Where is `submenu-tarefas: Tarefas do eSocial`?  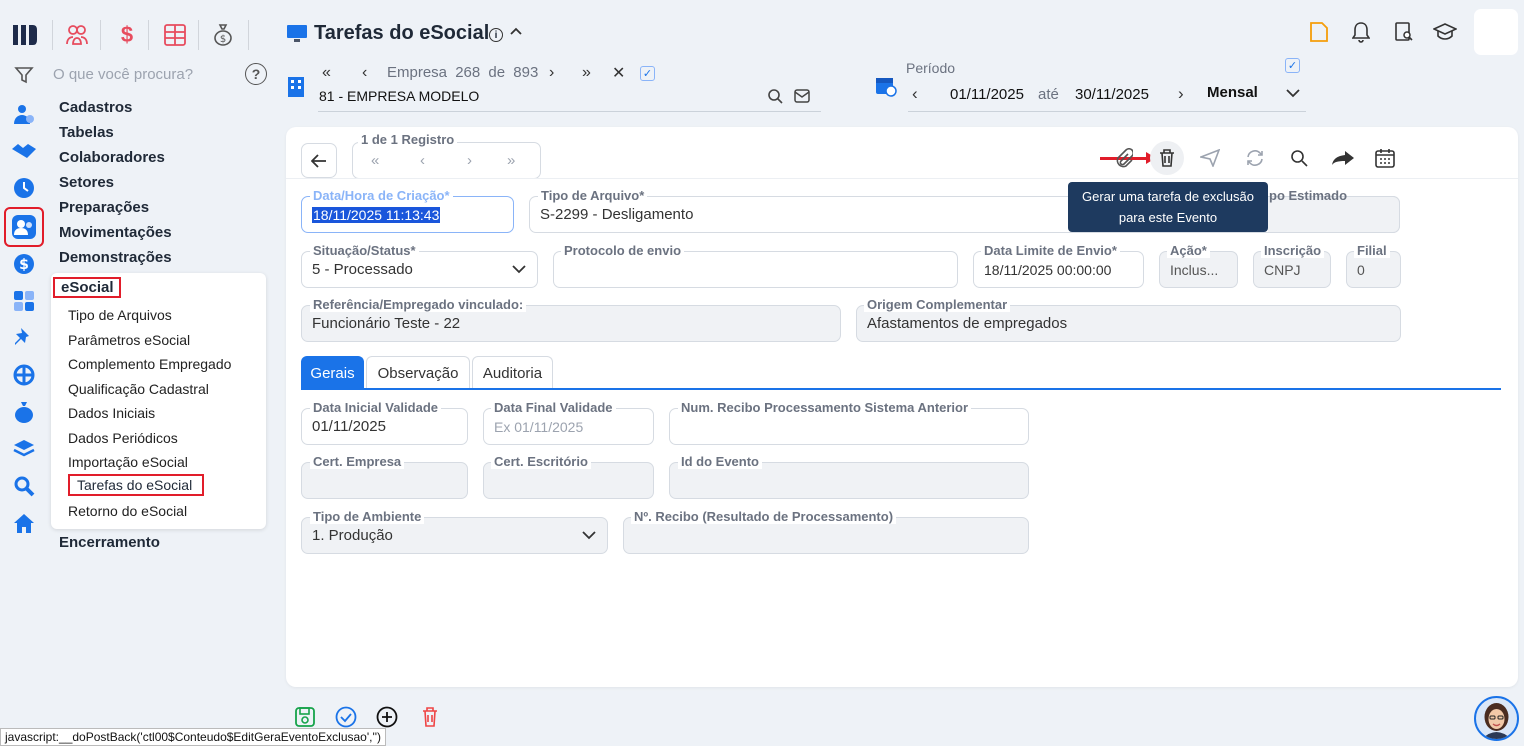
submenu-tarefas: Tarefas do eSocial is located at coordinates (136, 485).